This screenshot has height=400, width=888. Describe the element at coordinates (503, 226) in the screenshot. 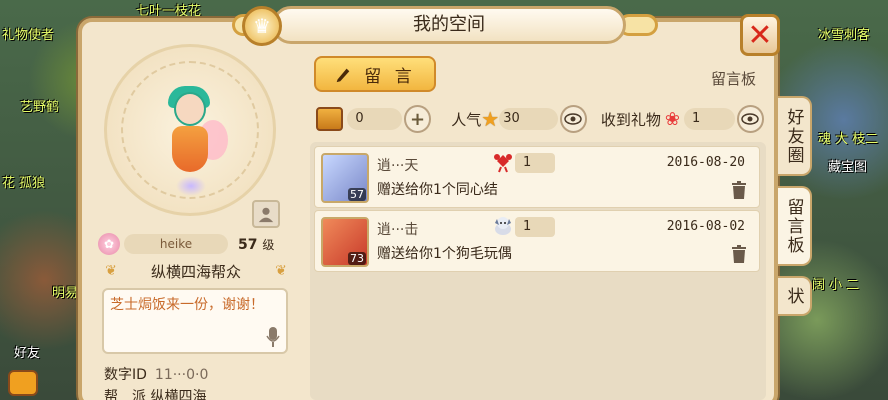

I see `dog-plush-icon` at that location.